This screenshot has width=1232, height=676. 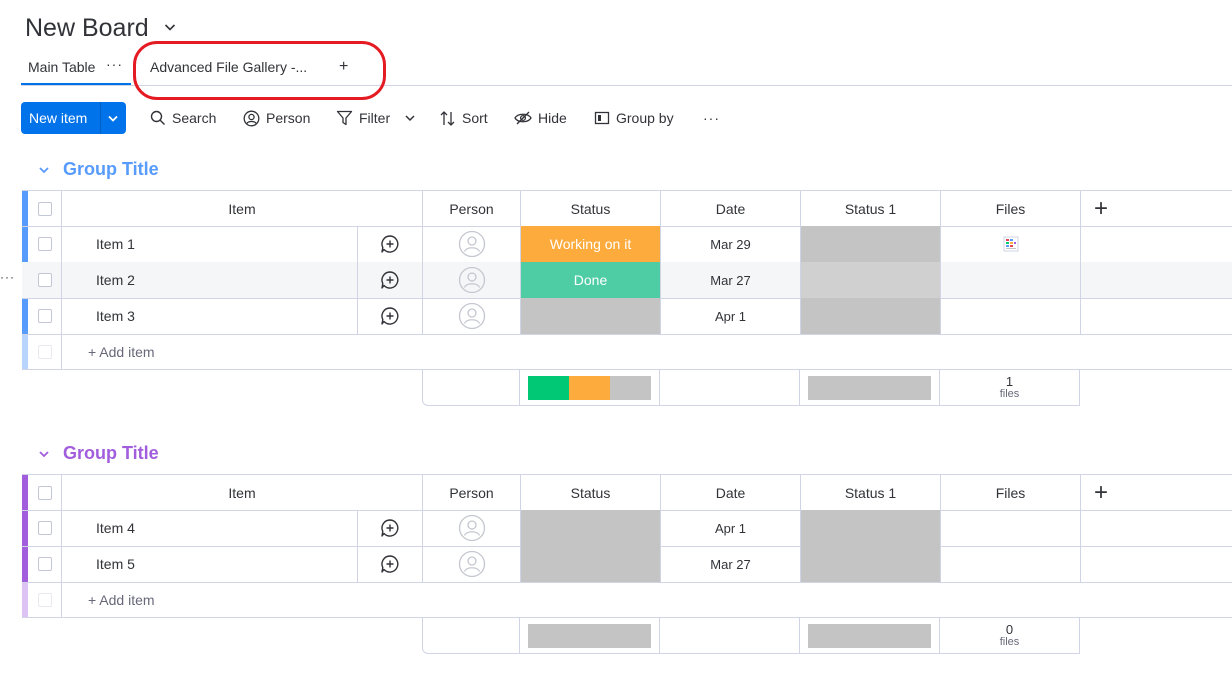 I want to click on item-name: Item 2, so click(x=210, y=280).